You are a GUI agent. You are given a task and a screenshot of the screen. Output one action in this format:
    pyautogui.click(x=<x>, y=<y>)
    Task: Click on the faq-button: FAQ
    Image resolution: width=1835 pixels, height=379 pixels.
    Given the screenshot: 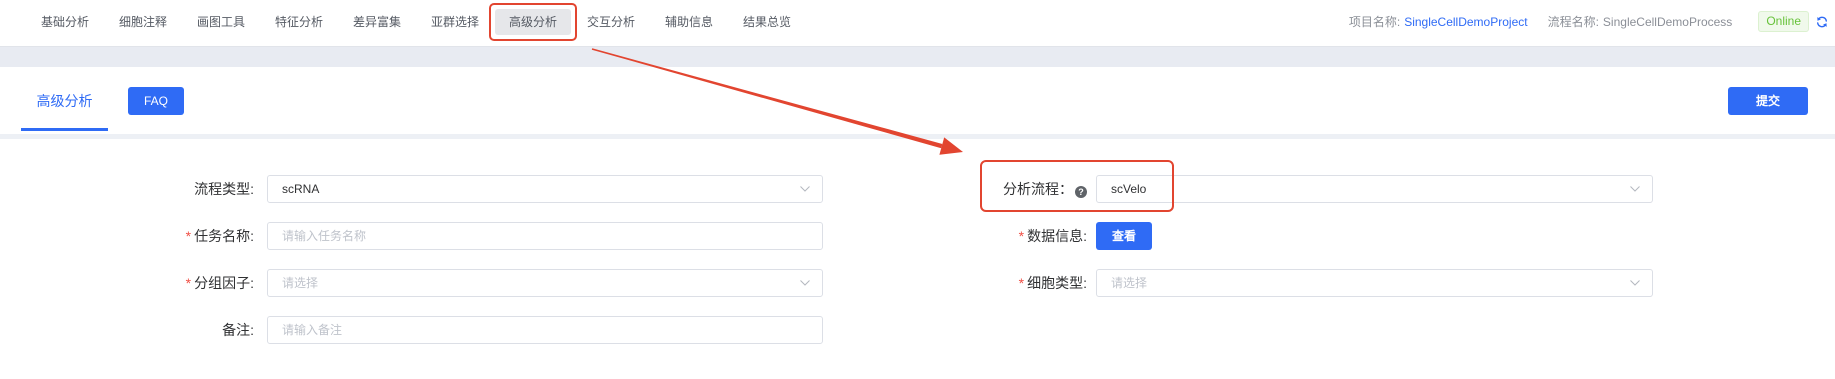 What is the action you would take?
    pyautogui.click(x=156, y=101)
    